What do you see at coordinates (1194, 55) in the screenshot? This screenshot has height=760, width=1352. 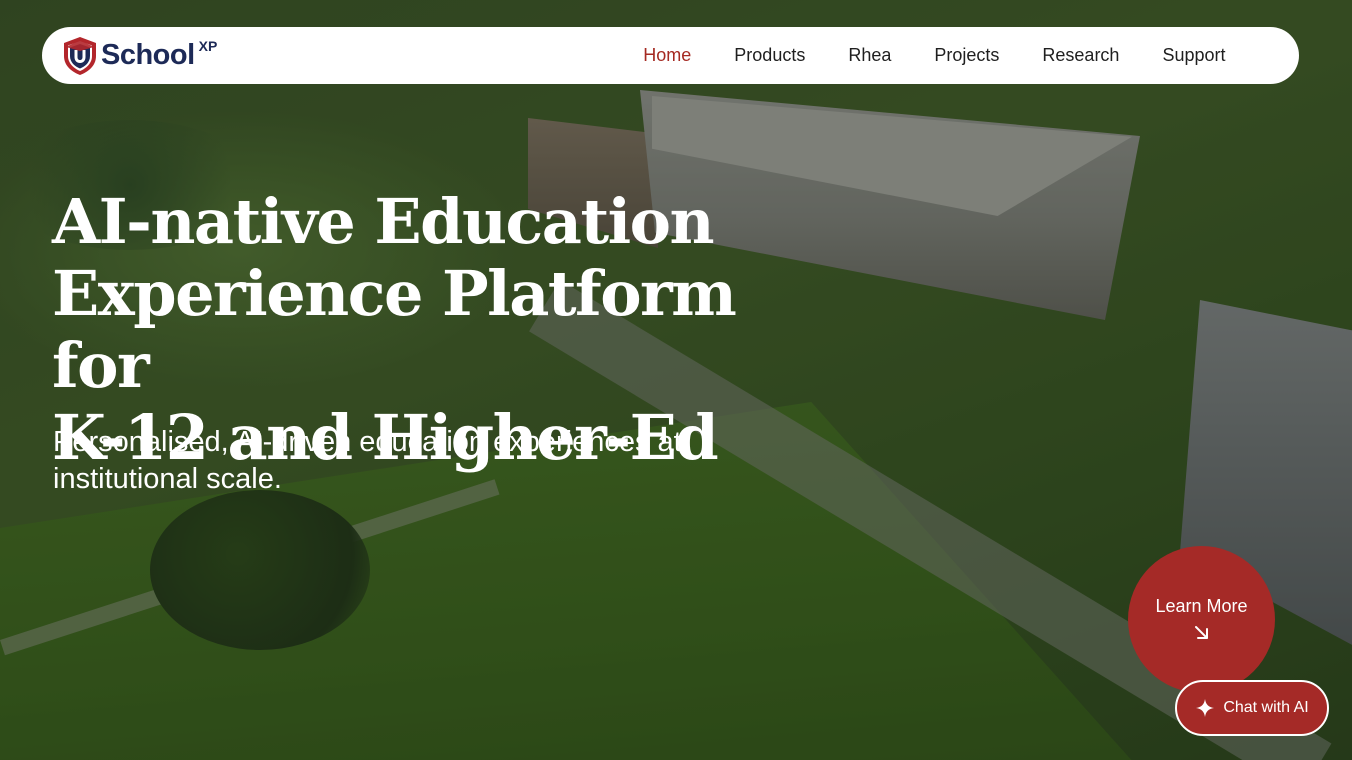 I see `nav-support: Support` at bounding box center [1194, 55].